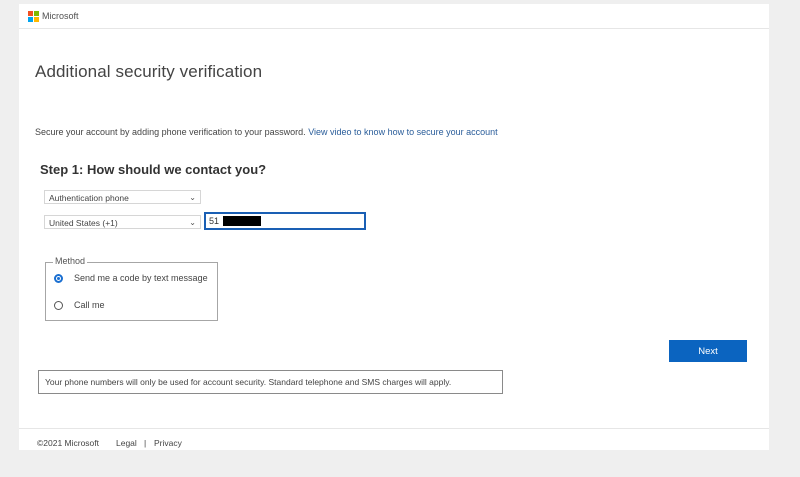 Image resolution: width=800 pixels, height=477 pixels. I want to click on brand-name: Microsoft, so click(60, 16).